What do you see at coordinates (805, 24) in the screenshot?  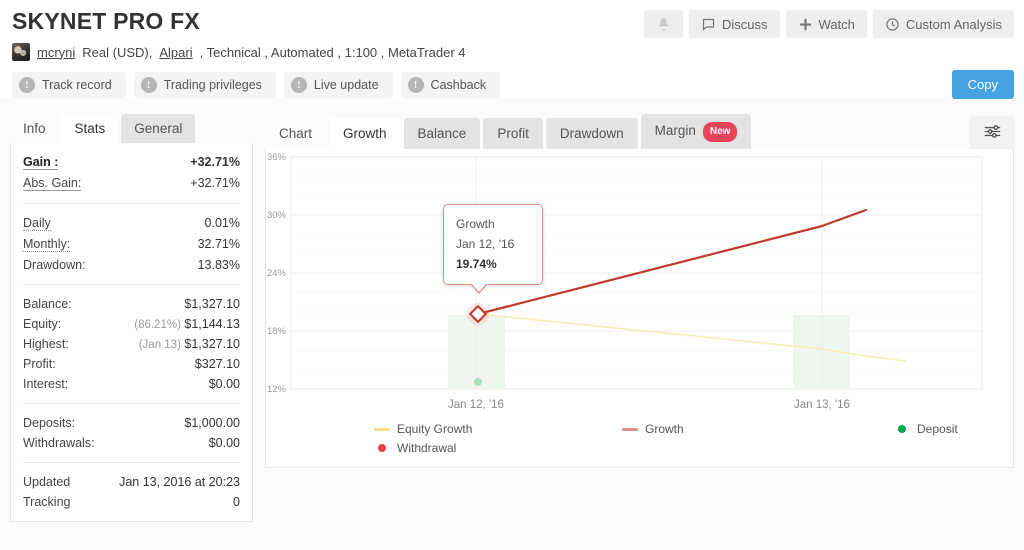 I see `plus-icon` at bounding box center [805, 24].